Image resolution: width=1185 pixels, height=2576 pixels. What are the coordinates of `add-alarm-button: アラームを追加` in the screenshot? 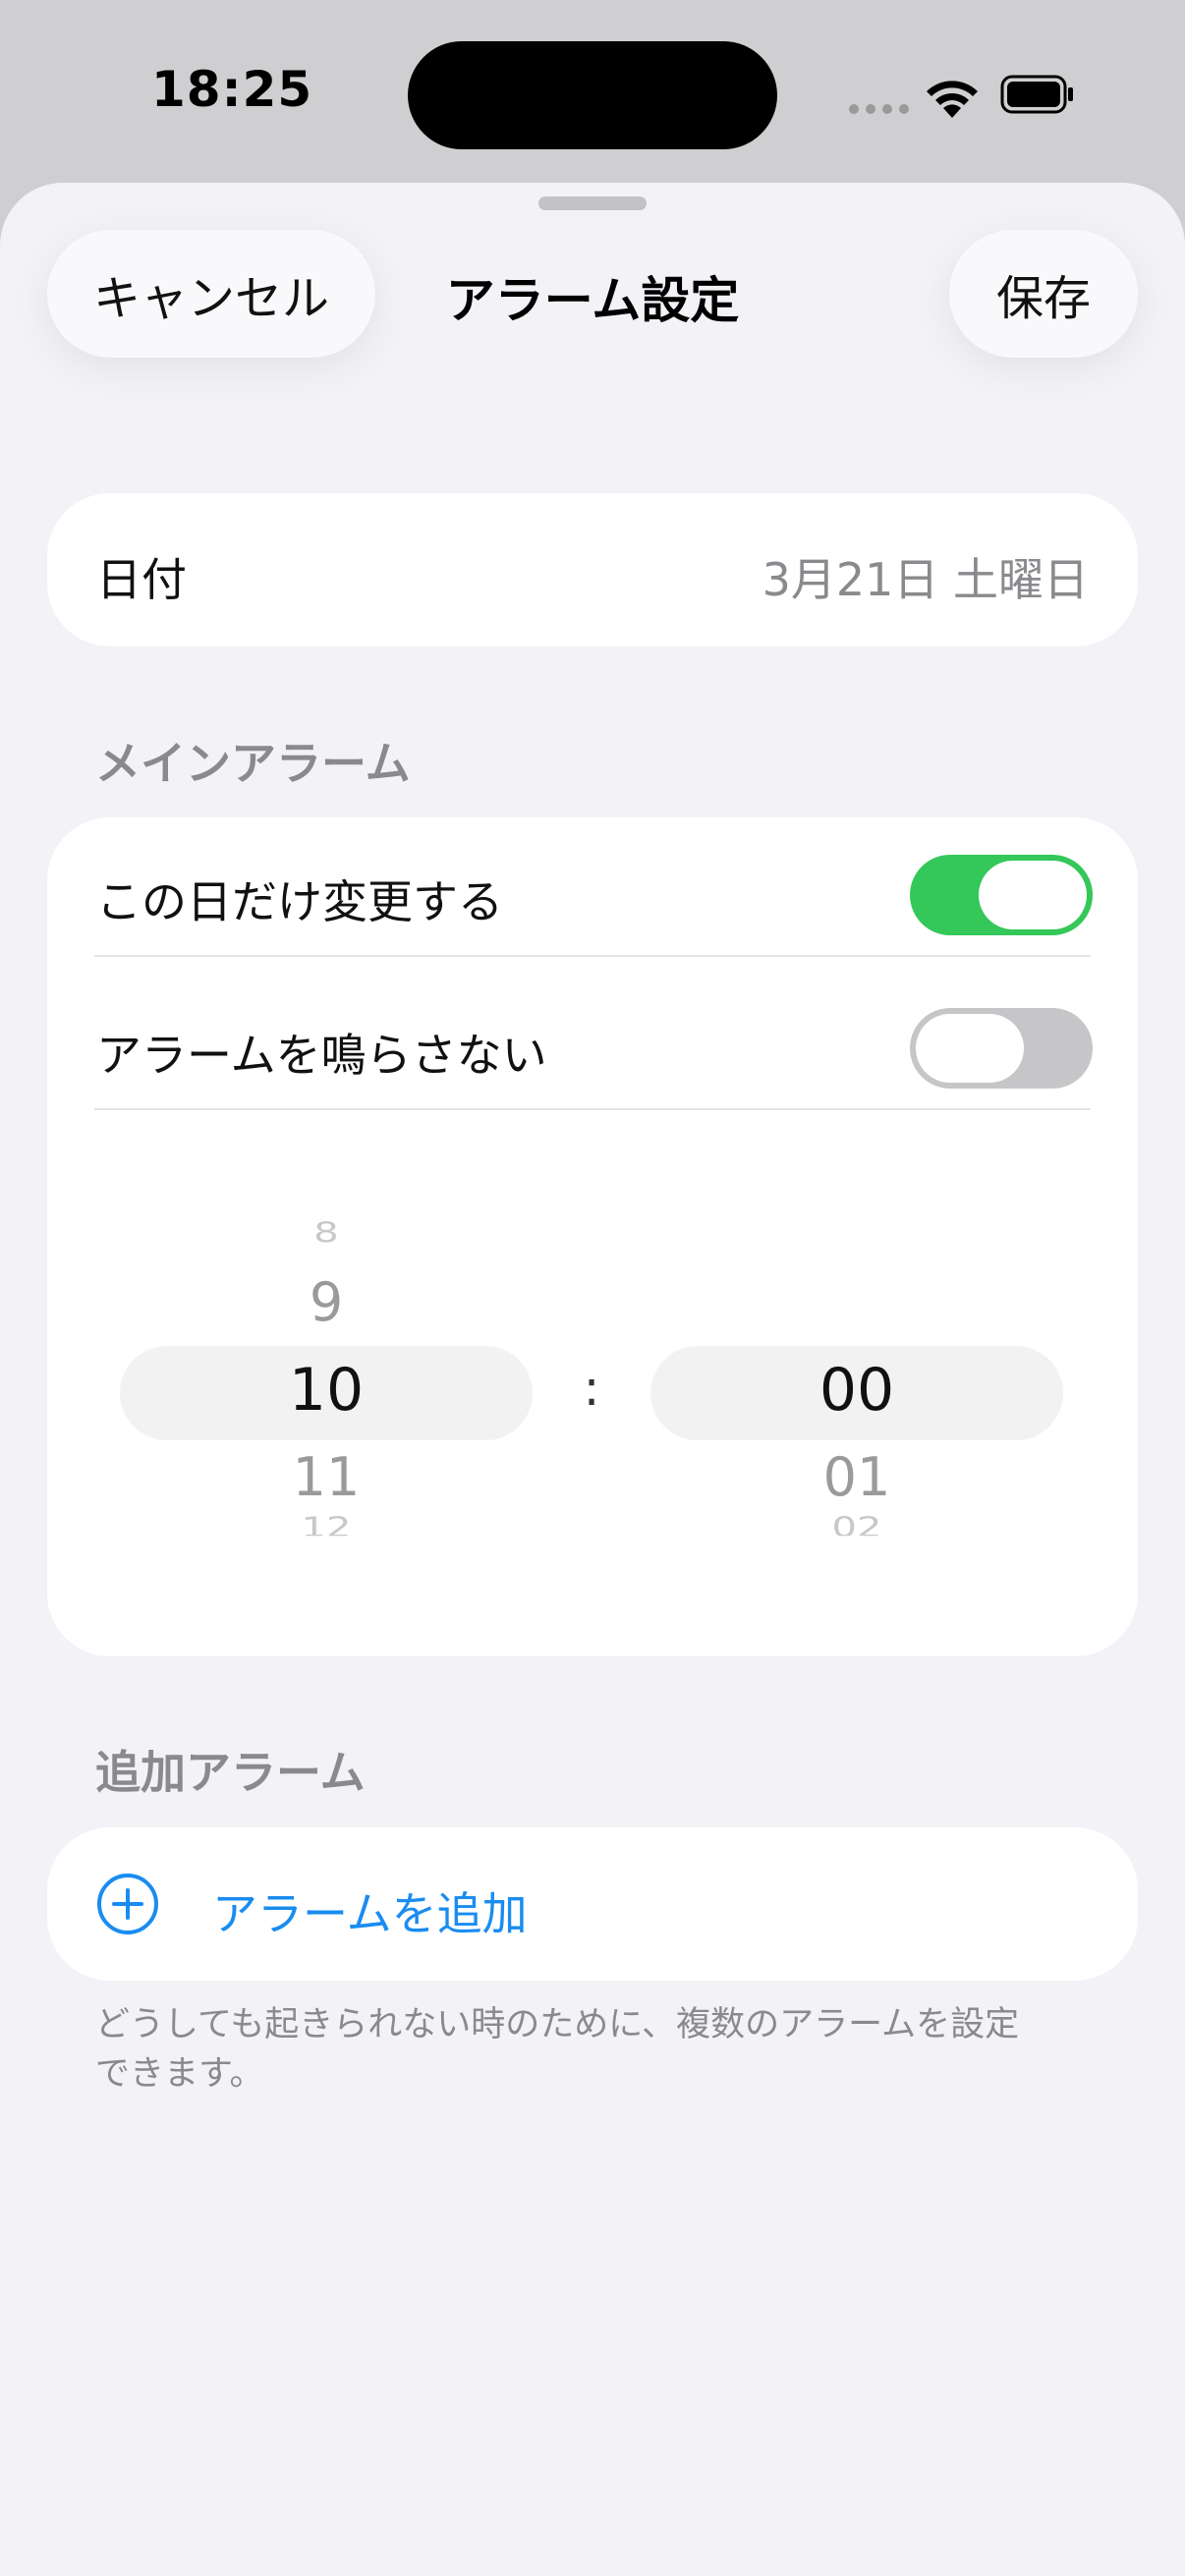 It's located at (592, 1904).